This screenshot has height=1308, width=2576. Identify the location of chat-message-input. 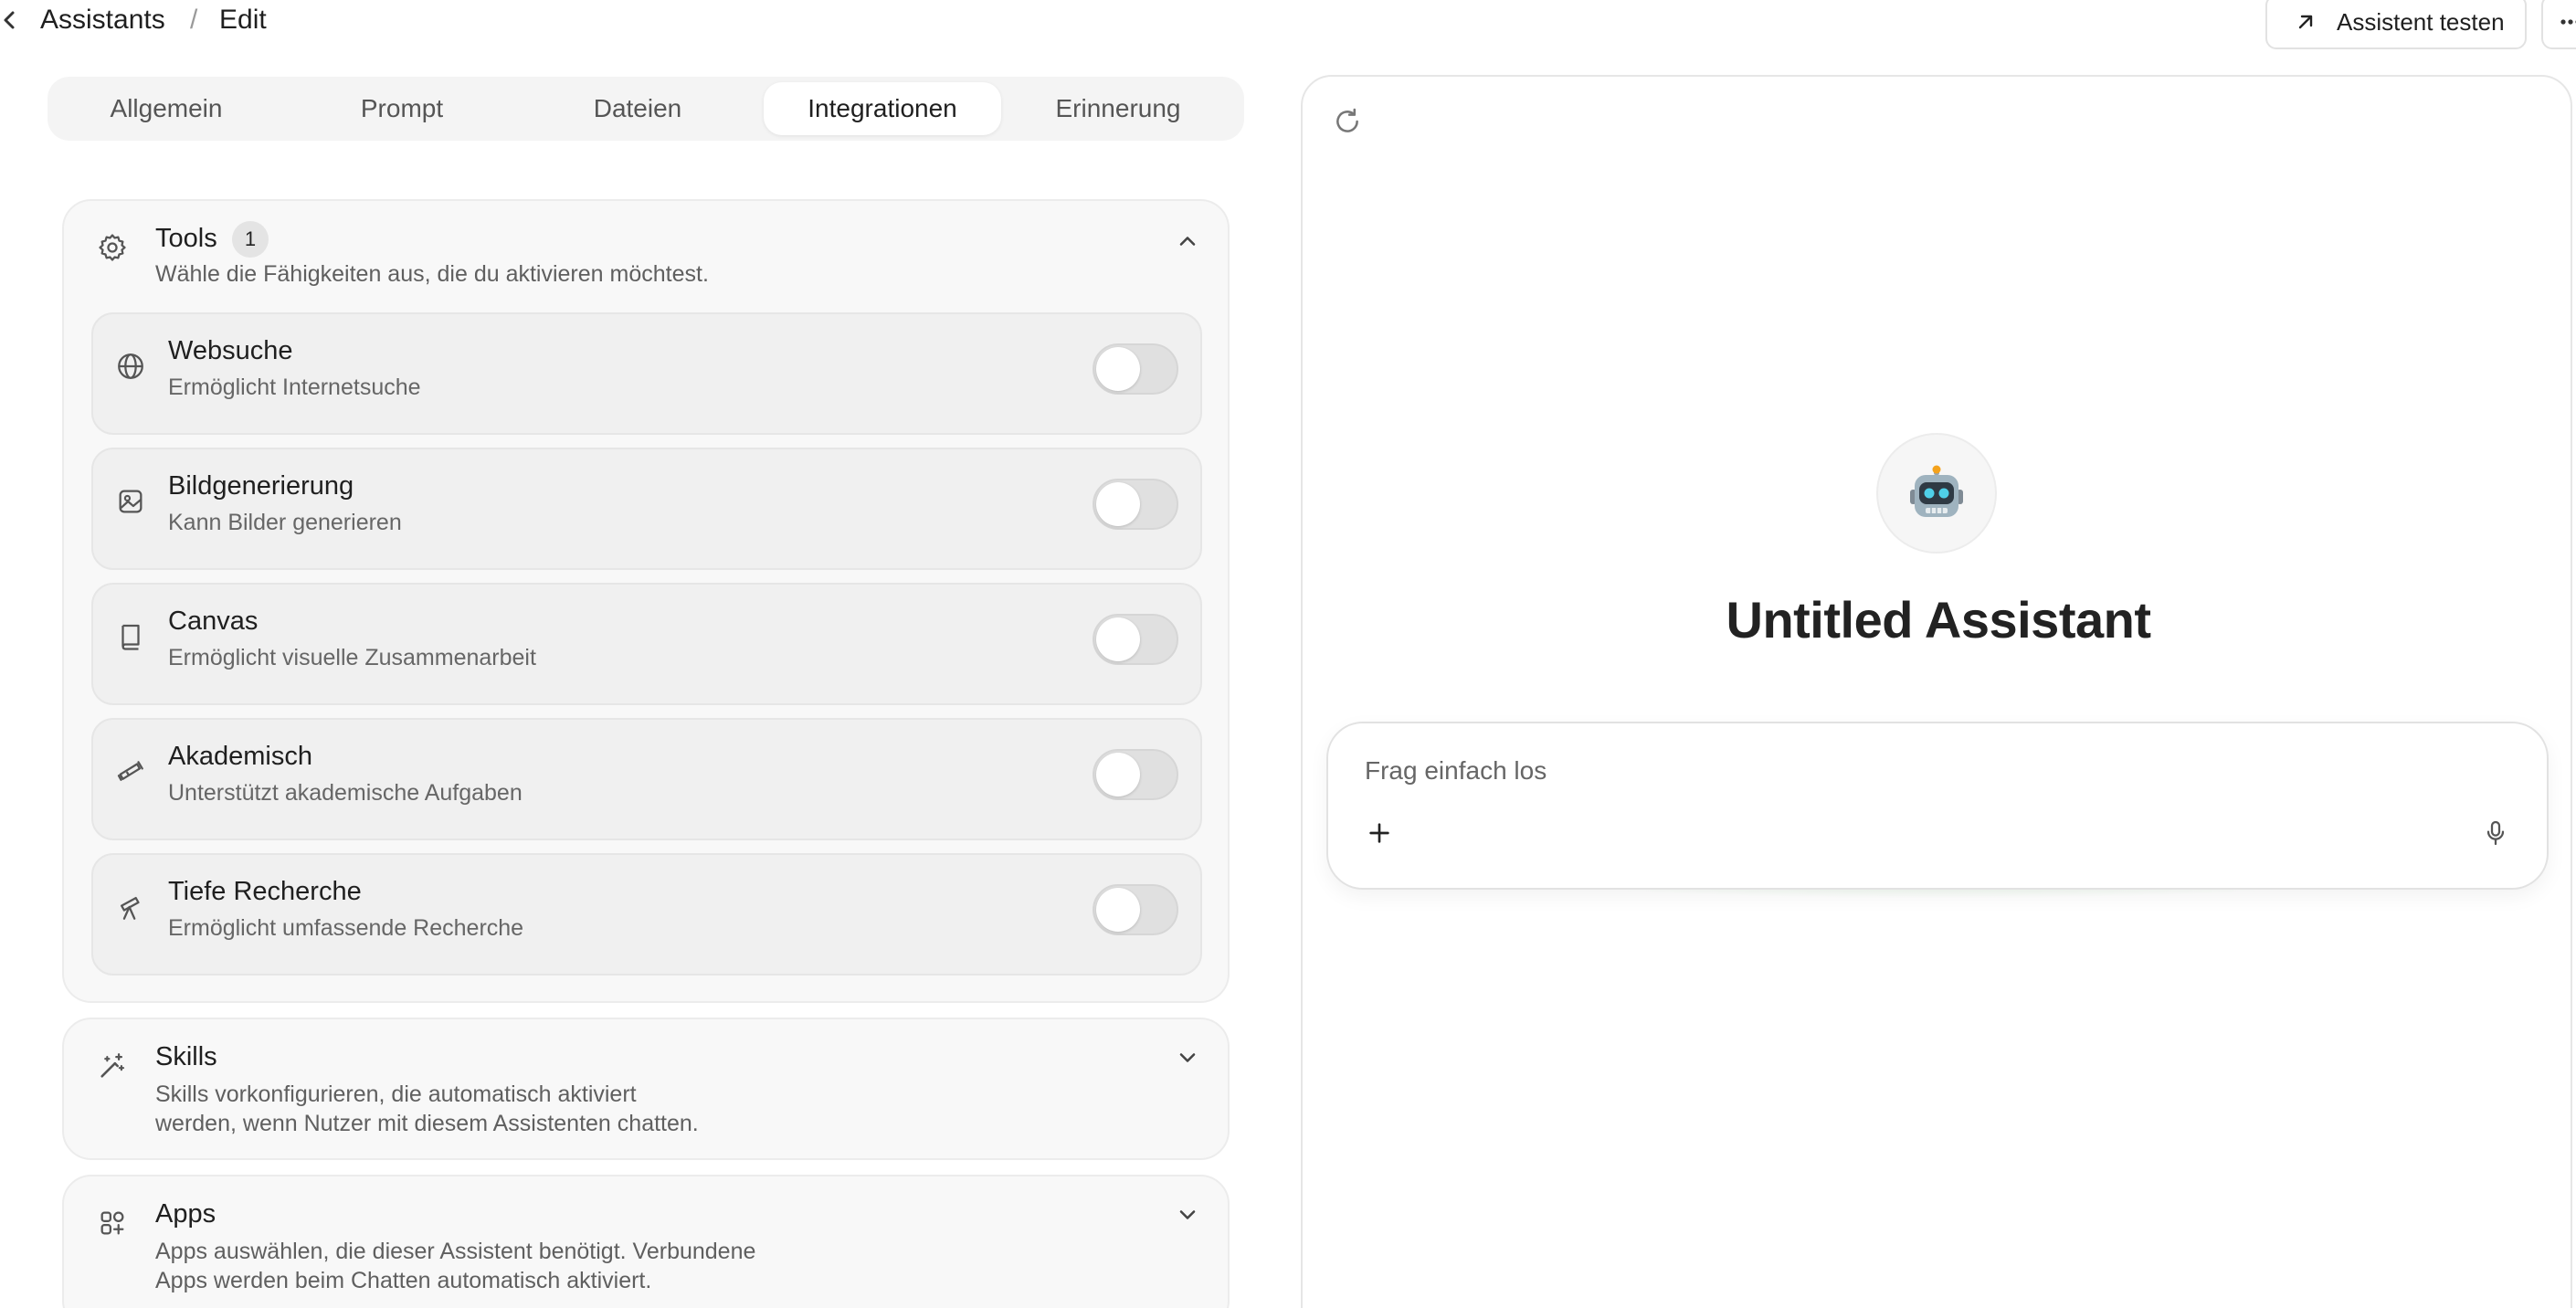
(1913, 771).